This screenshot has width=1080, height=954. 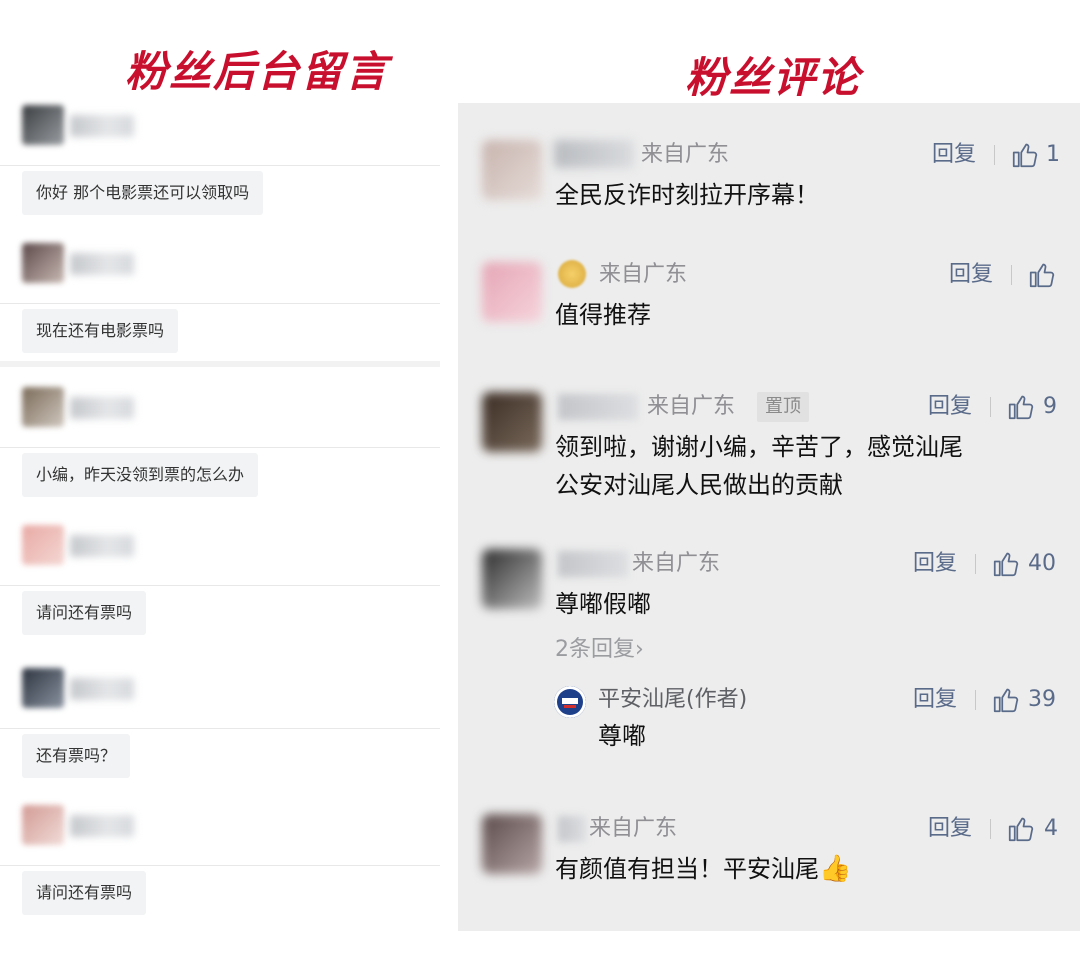 I want to click on comment-text-body: 有颜值有担当！平安汕尾, so click(x=687, y=869).